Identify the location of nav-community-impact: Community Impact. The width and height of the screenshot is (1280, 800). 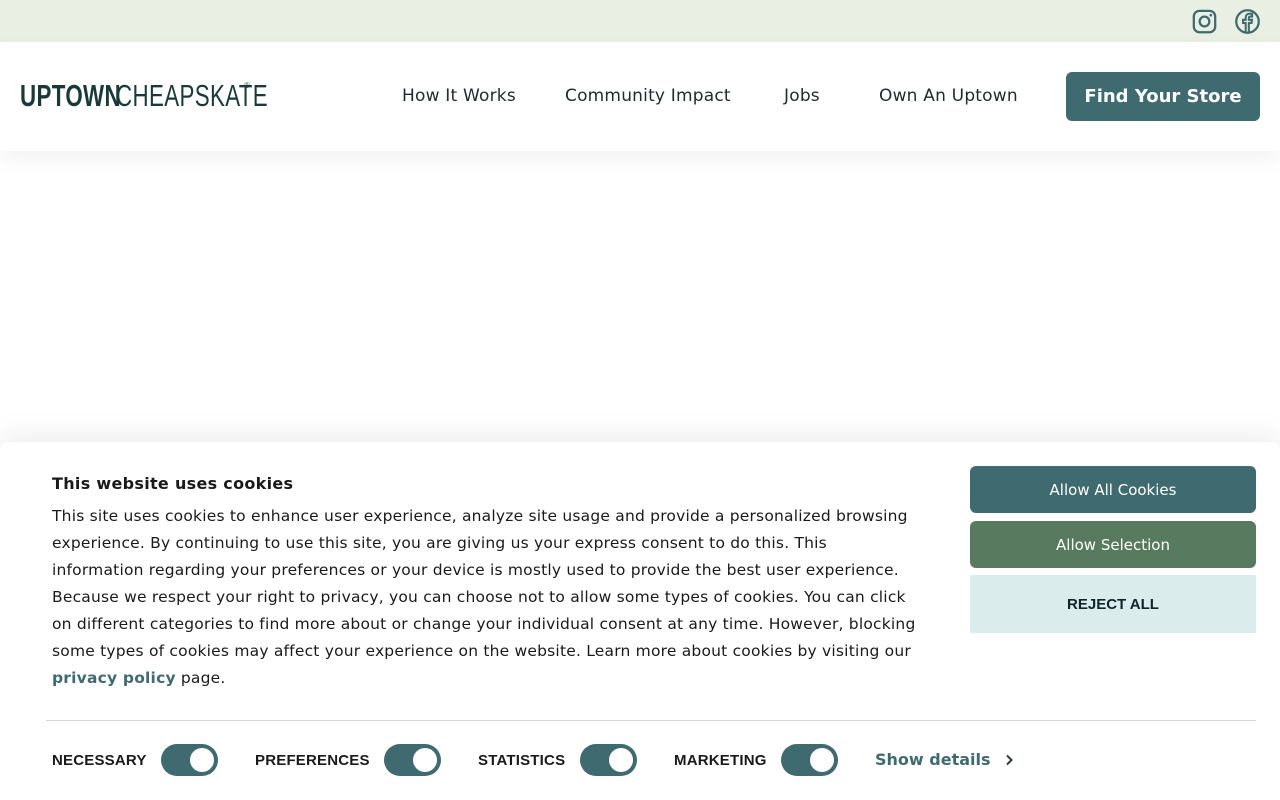
(648, 96).